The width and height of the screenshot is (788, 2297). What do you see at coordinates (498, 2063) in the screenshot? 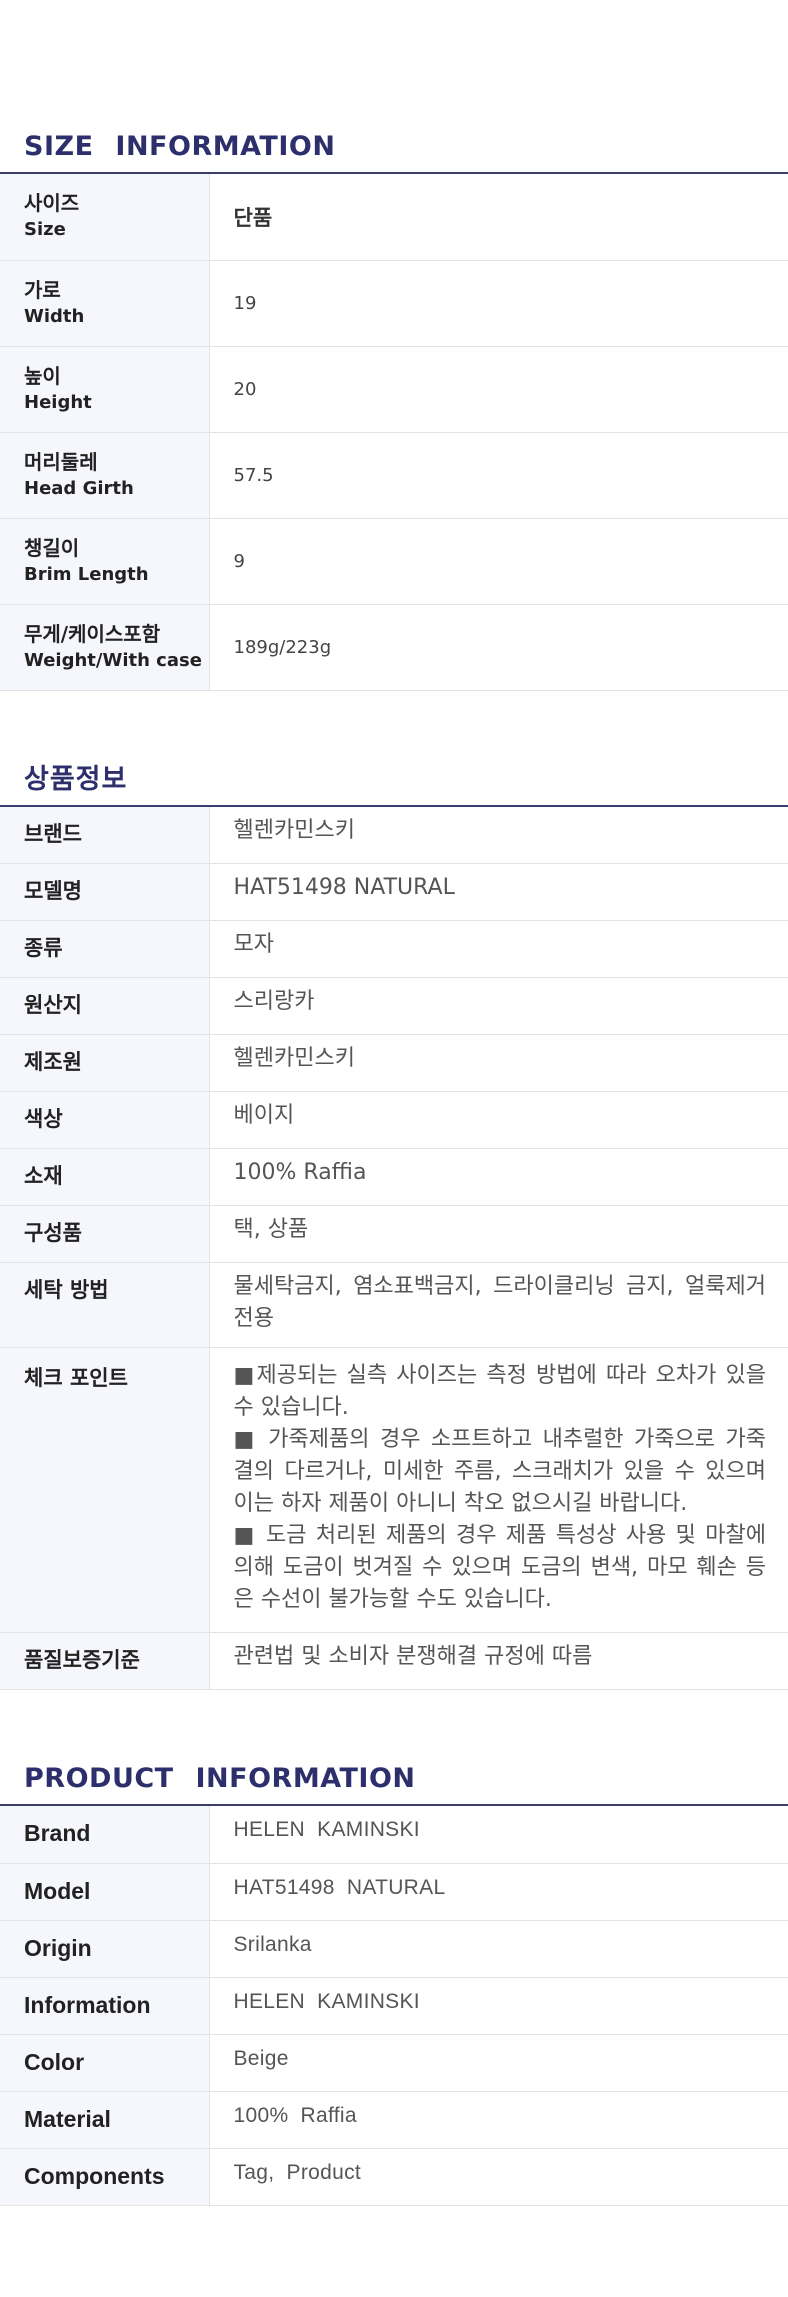
I see `row-value: Beige` at bounding box center [498, 2063].